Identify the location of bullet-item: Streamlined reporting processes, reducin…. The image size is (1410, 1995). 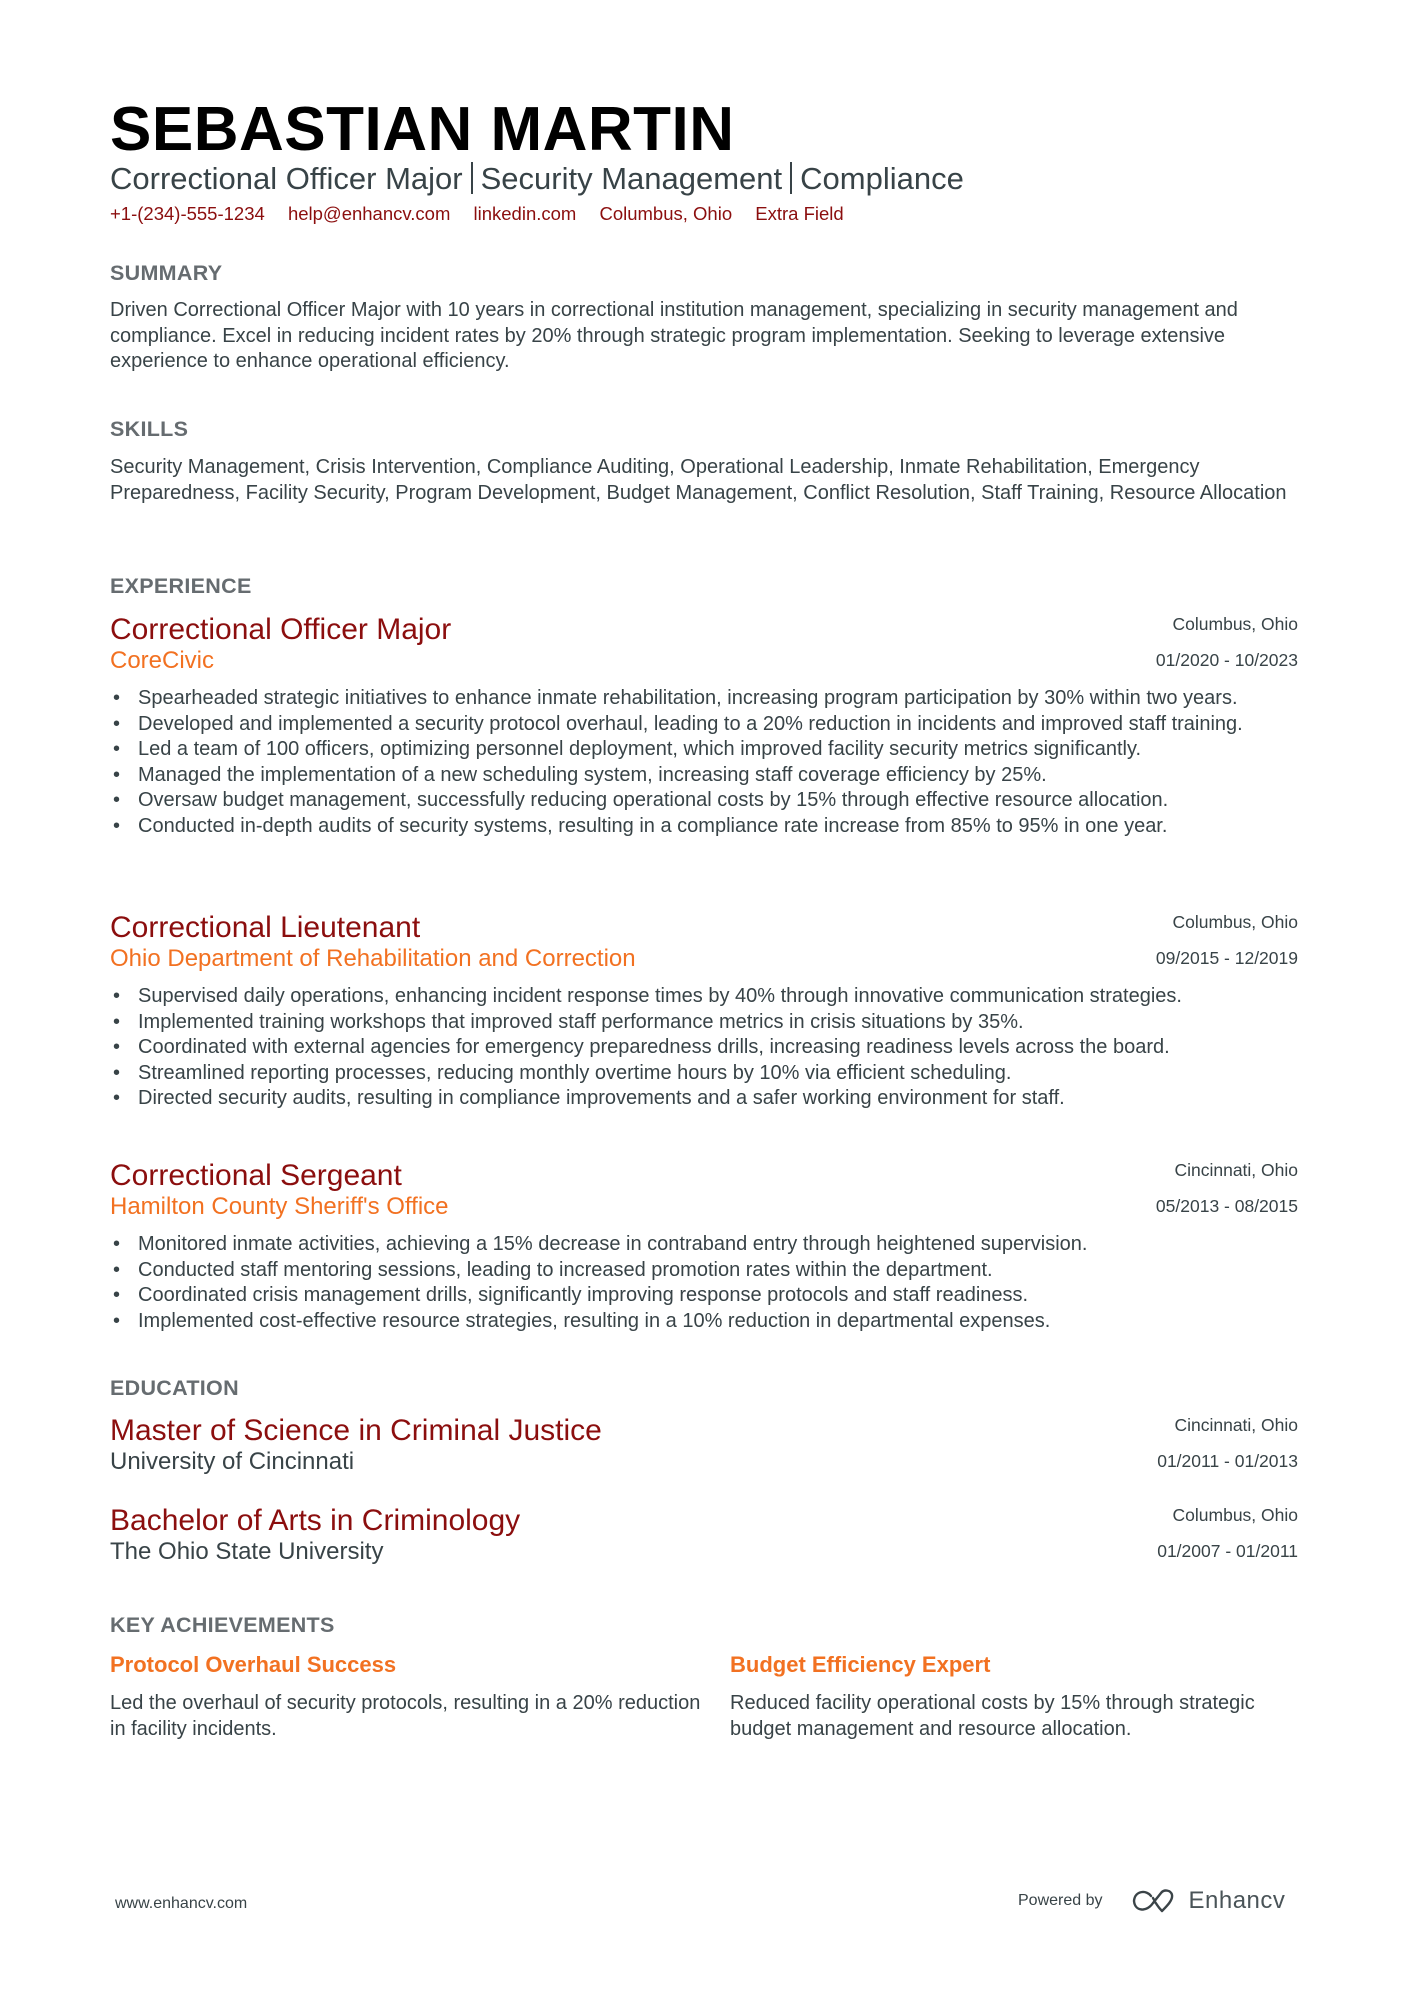
(711, 1074).